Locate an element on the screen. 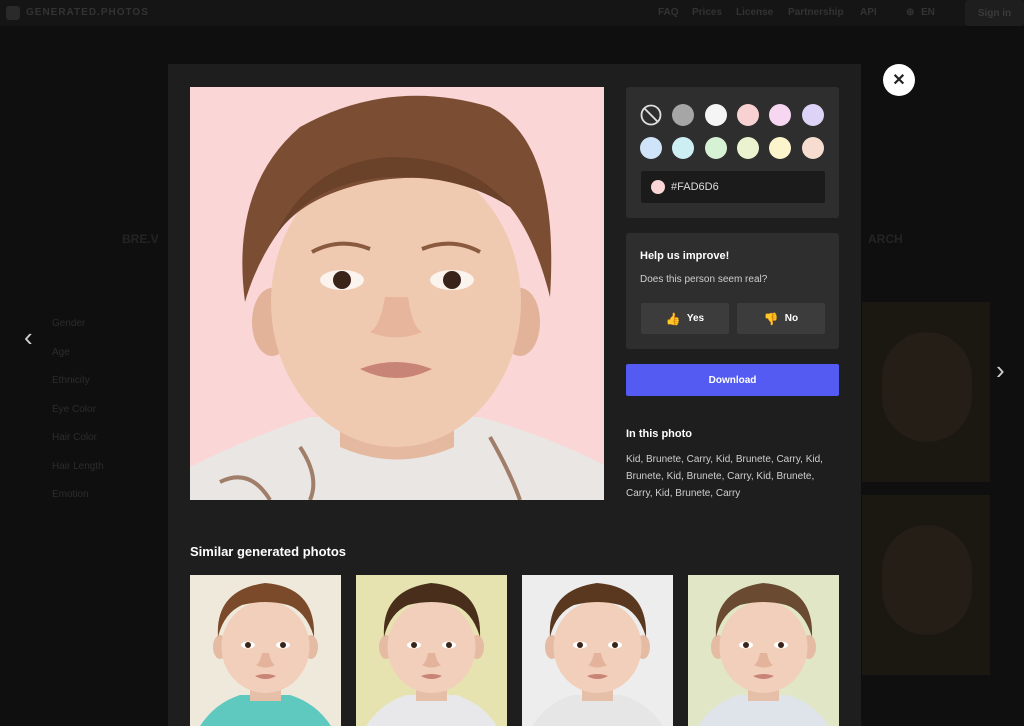 The image size is (1024, 726). swatch-none is located at coordinates (651, 115).